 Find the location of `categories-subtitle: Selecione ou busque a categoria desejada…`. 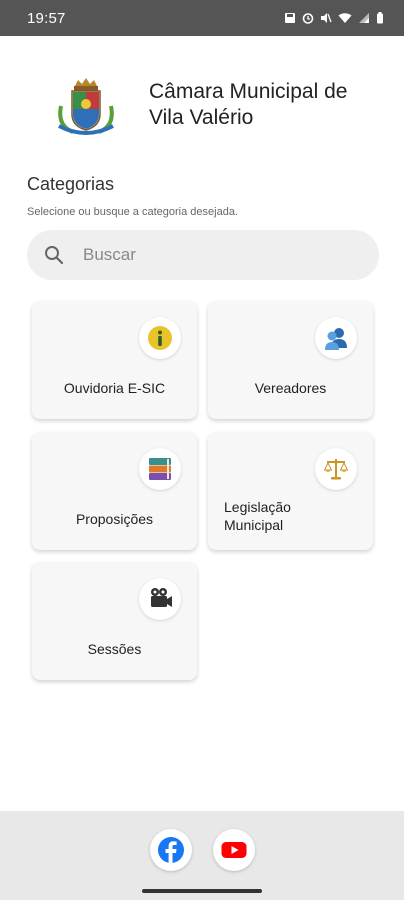

categories-subtitle: Selecione ou busque a categoria desejada… is located at coordinates (132, 212).